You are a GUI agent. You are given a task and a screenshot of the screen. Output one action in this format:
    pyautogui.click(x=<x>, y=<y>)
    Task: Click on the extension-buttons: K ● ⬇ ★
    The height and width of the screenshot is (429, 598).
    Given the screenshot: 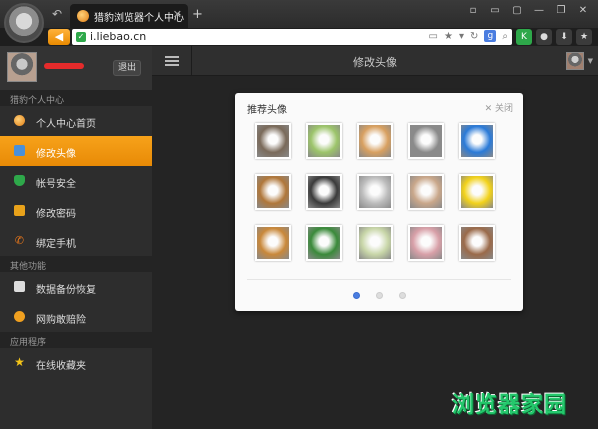 What is the action you would take?
    pyautogui.click(x=554, y=37)
    